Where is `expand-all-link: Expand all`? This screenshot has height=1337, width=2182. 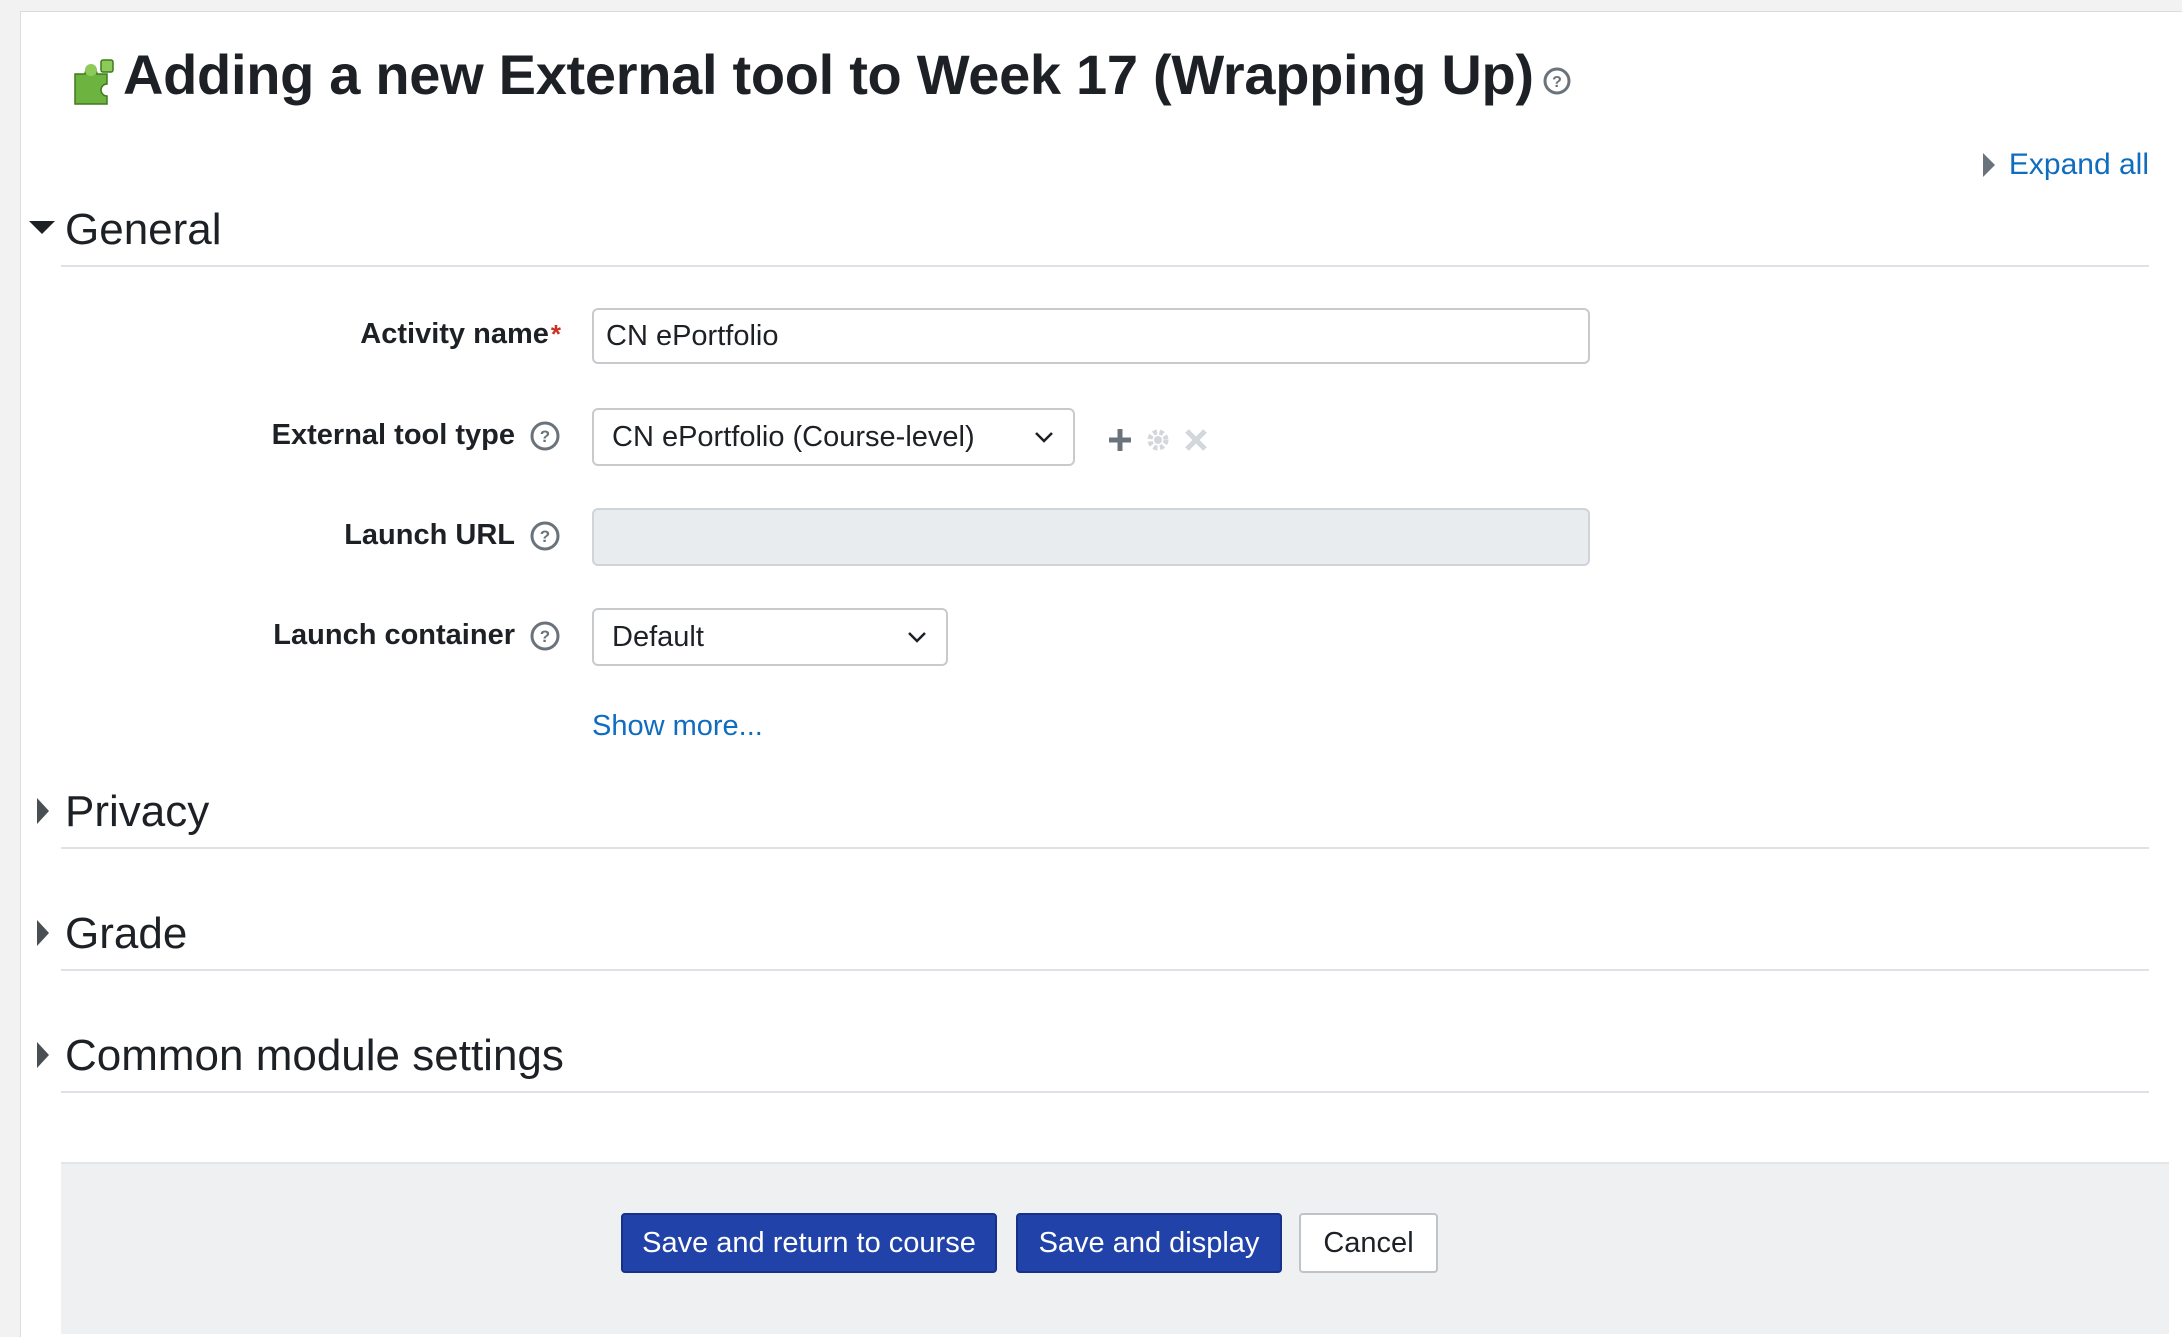
expand-all-link: Expand all is located at coordinates (2065, 165).